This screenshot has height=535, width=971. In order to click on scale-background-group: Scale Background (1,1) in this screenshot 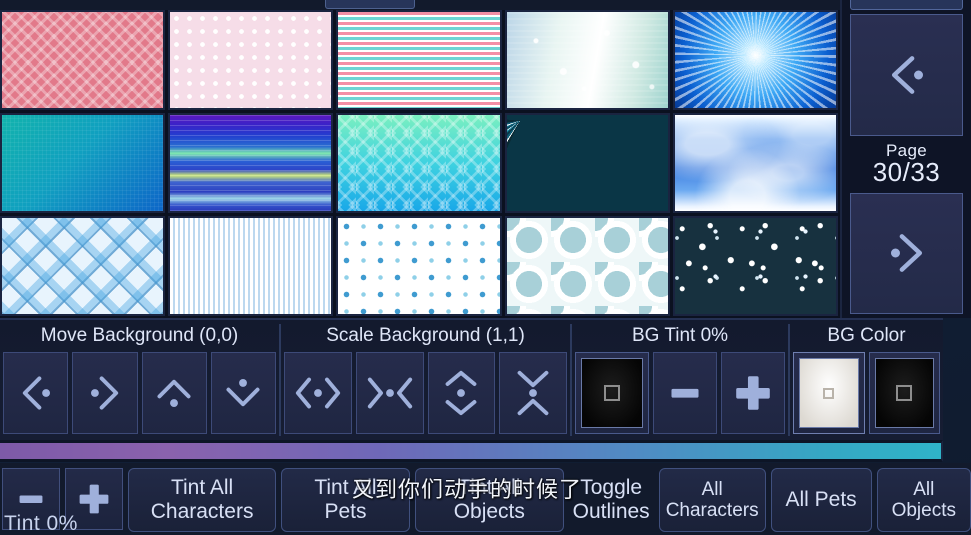, I will do `click(425, 380)`.